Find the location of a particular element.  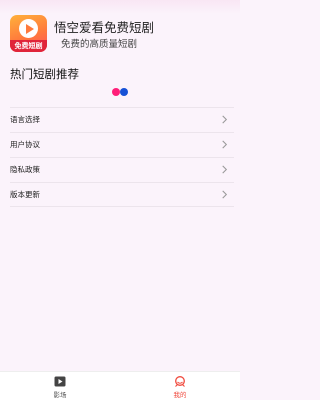

menu-item-version-update: 版本更新 is located at coordinates (122, 194).